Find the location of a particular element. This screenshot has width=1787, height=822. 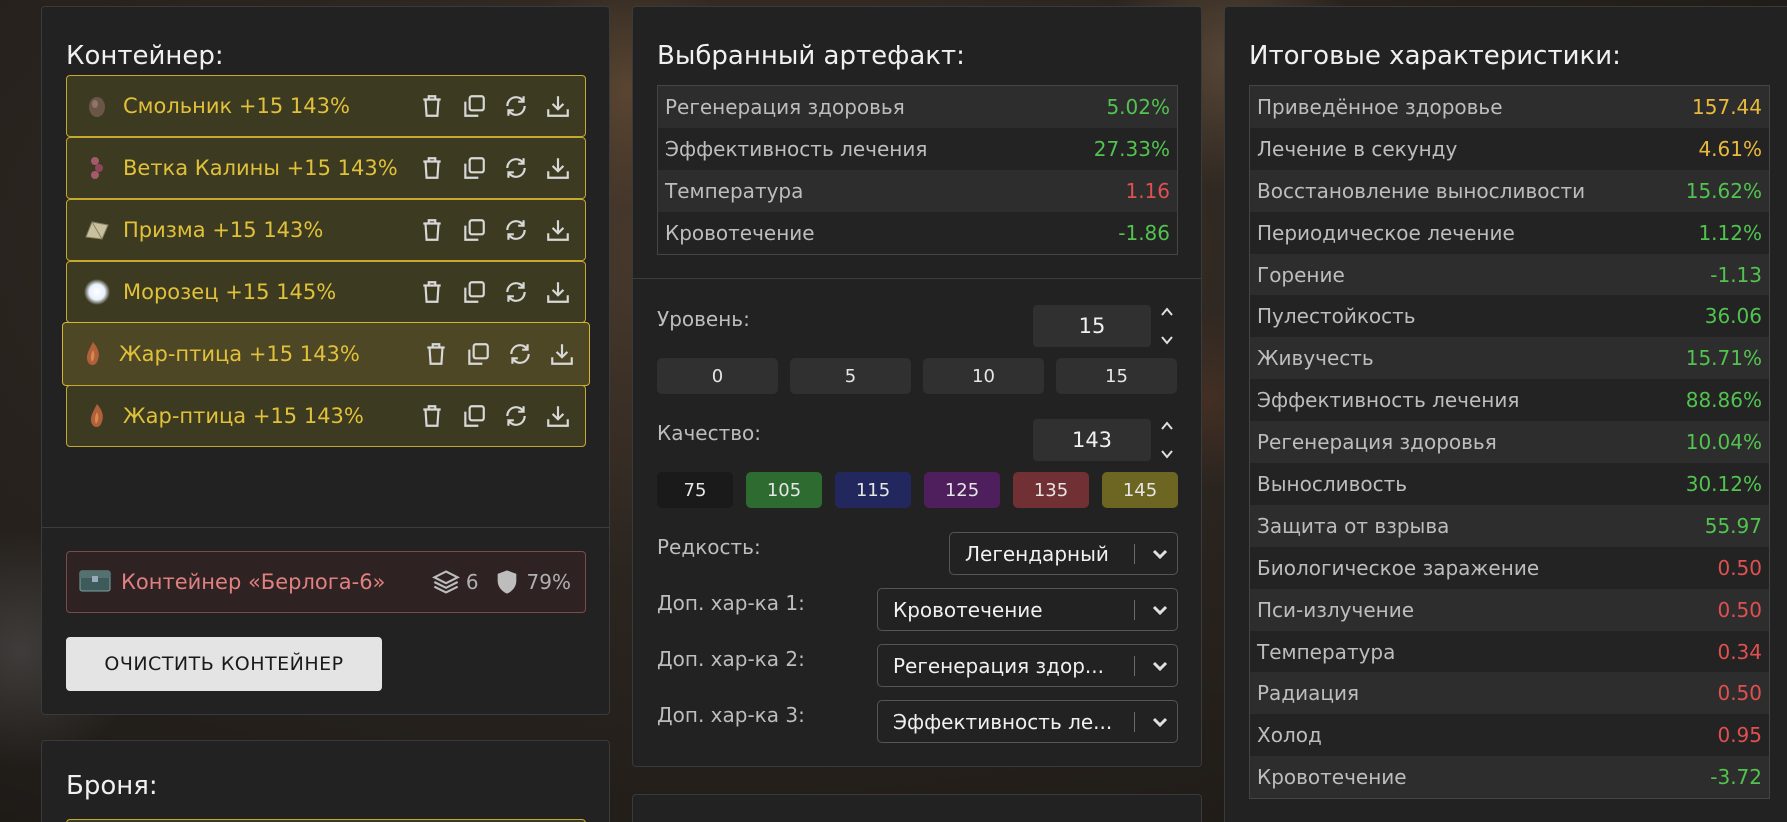

quality-input: 143 is located at coordinates (1092, 440).